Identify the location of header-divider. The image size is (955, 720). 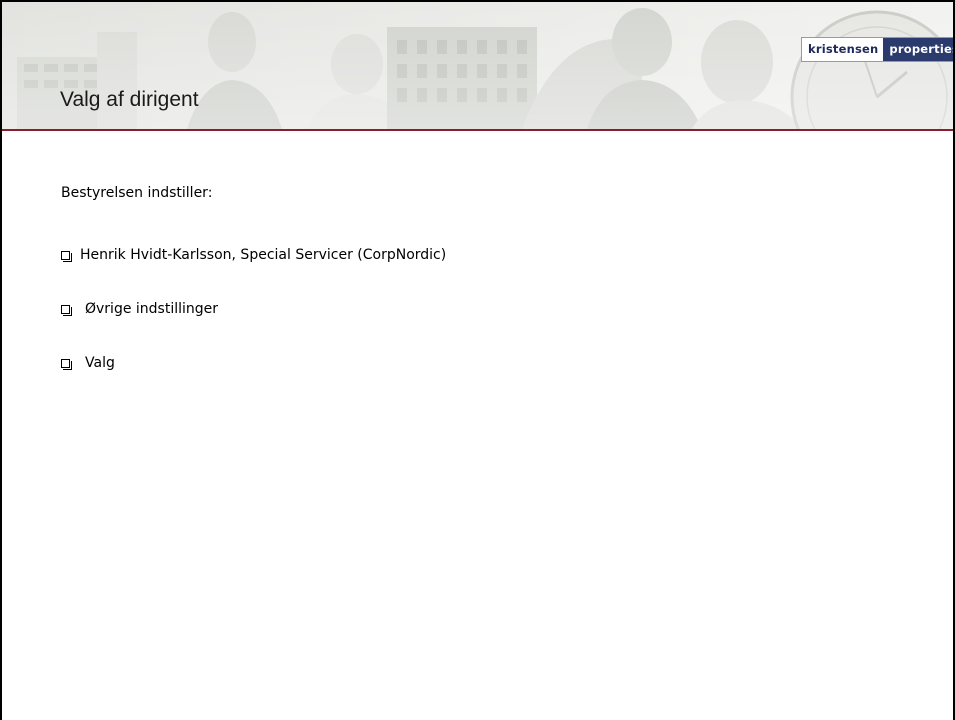
(477, 130).